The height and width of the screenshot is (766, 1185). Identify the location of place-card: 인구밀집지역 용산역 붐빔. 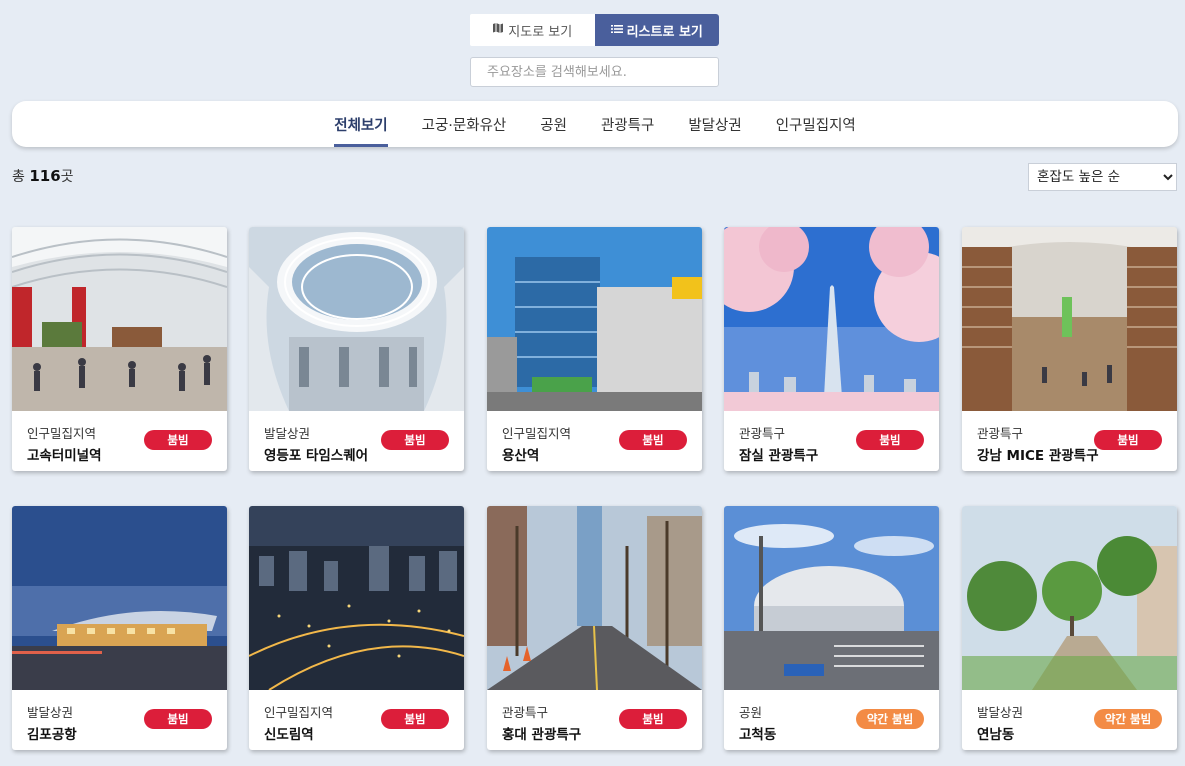
(594, 349).